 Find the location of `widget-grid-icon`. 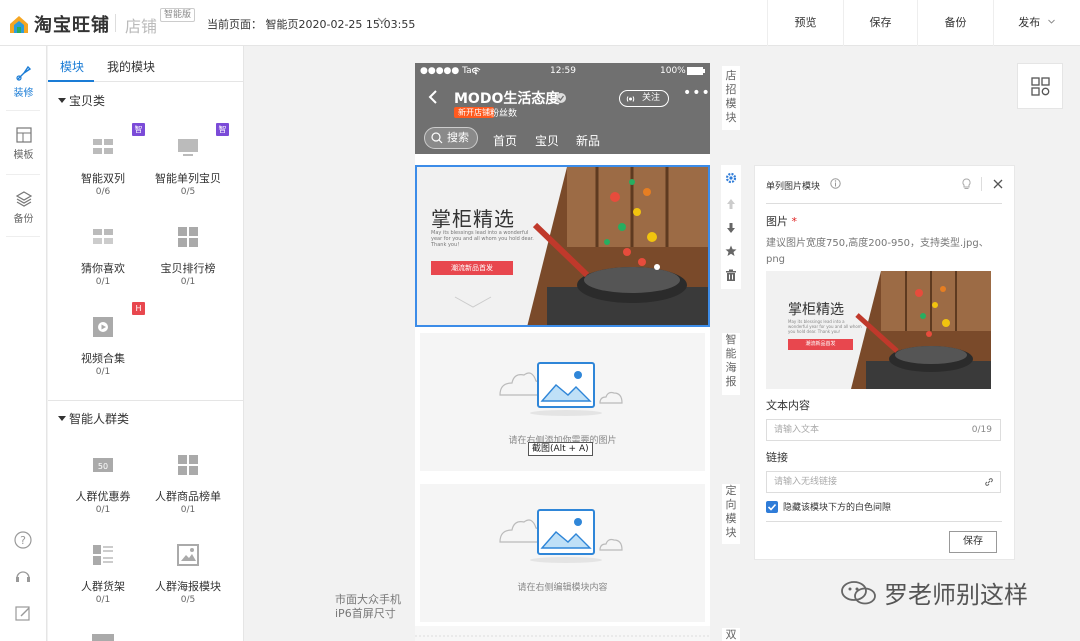

widget-grid-icon is located at coordinates (1040, 86).